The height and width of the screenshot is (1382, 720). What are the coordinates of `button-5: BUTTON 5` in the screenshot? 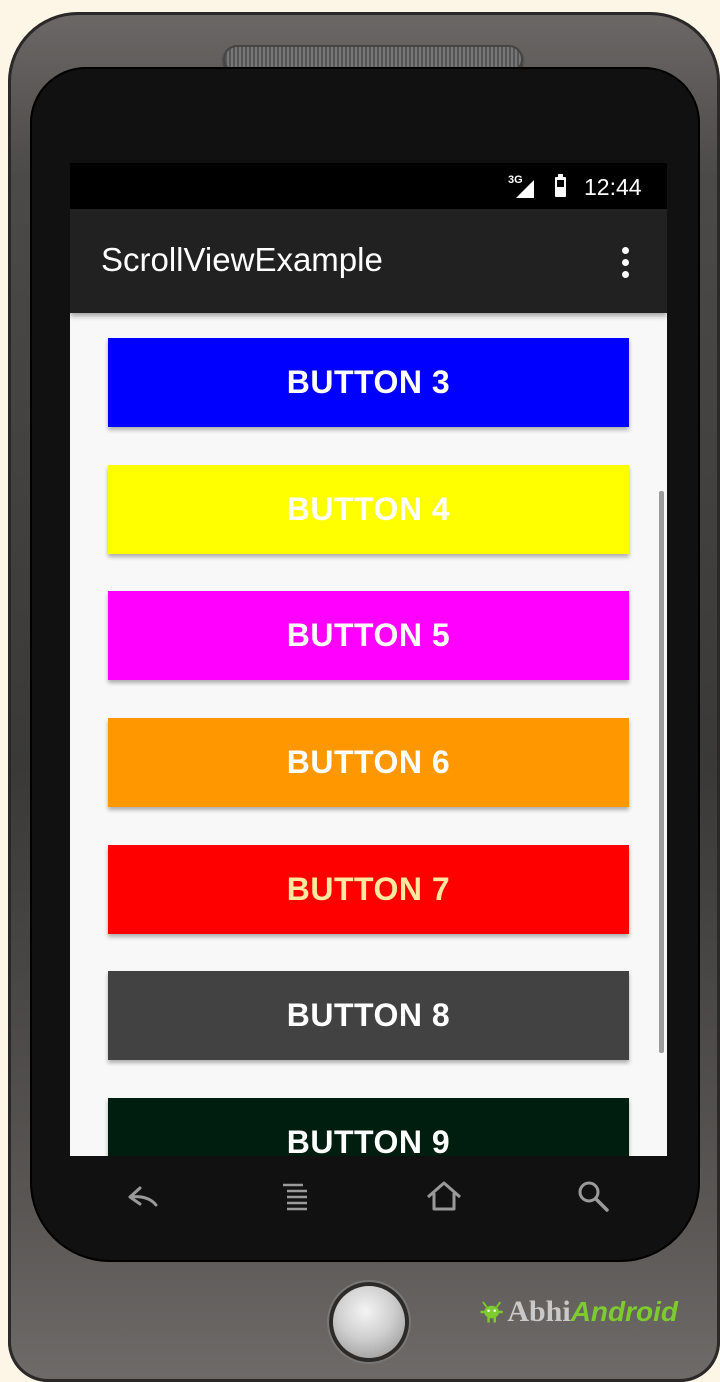 It's located at (368, 635).